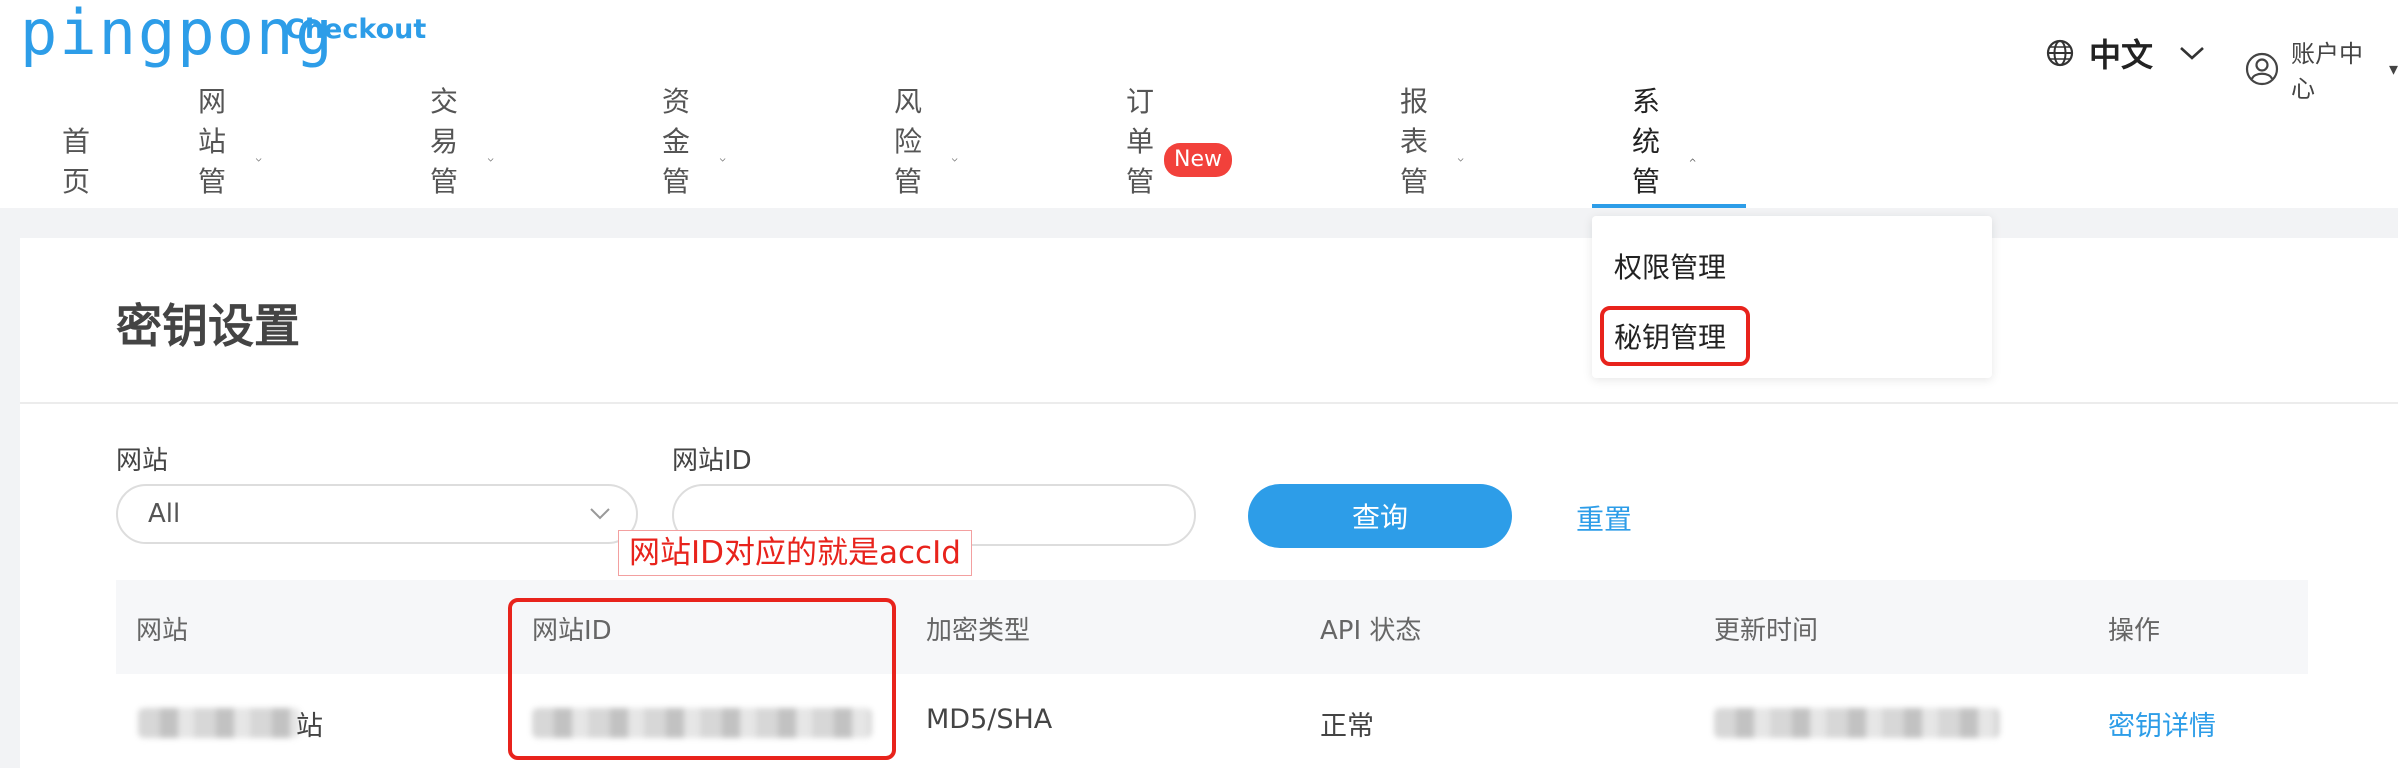 The width and height of the screenshot is (2398, 768). What do you see at coordinates (2326, 71) in the screenshot?
I see `account-label: 账户中心` at bounding box center [2326, 71].